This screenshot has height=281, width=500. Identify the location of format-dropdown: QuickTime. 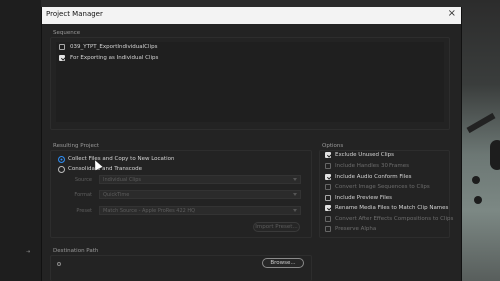
(200, 194).